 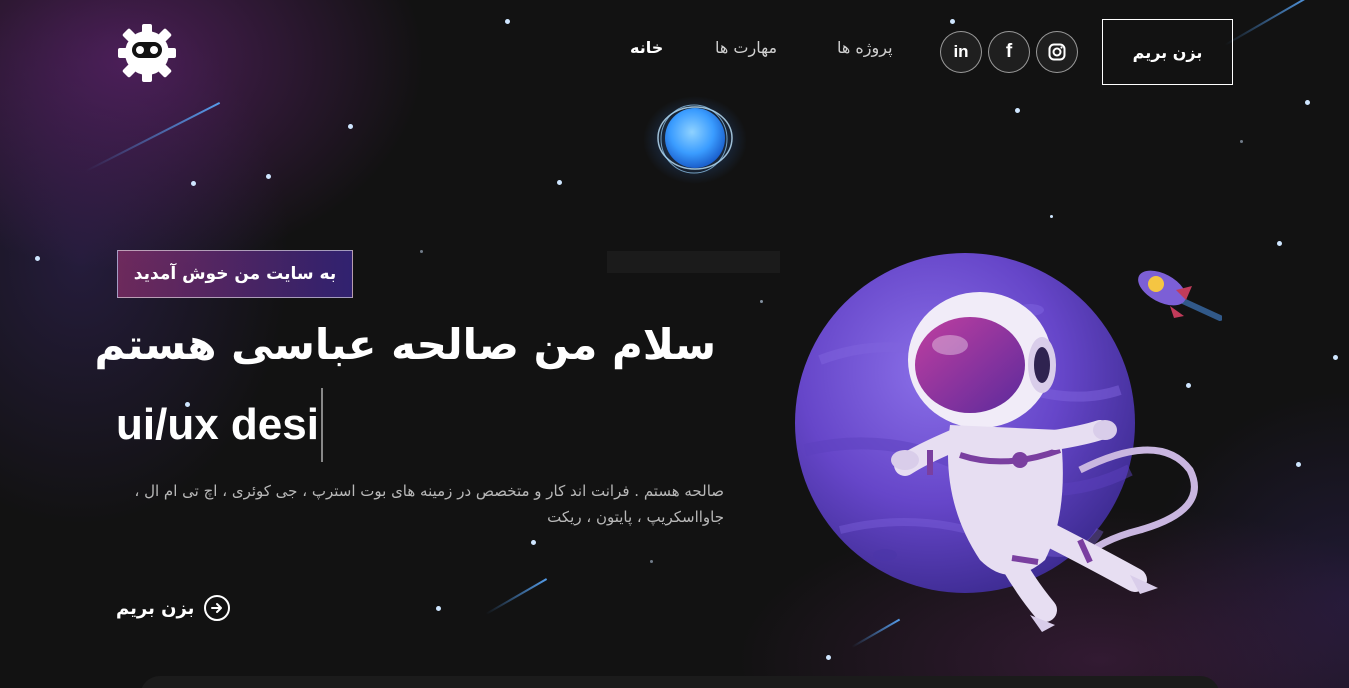 What do you see at coordinates (321, 425) in the screenshot?
I see `typing-caret` at bounding box center [321, 425].